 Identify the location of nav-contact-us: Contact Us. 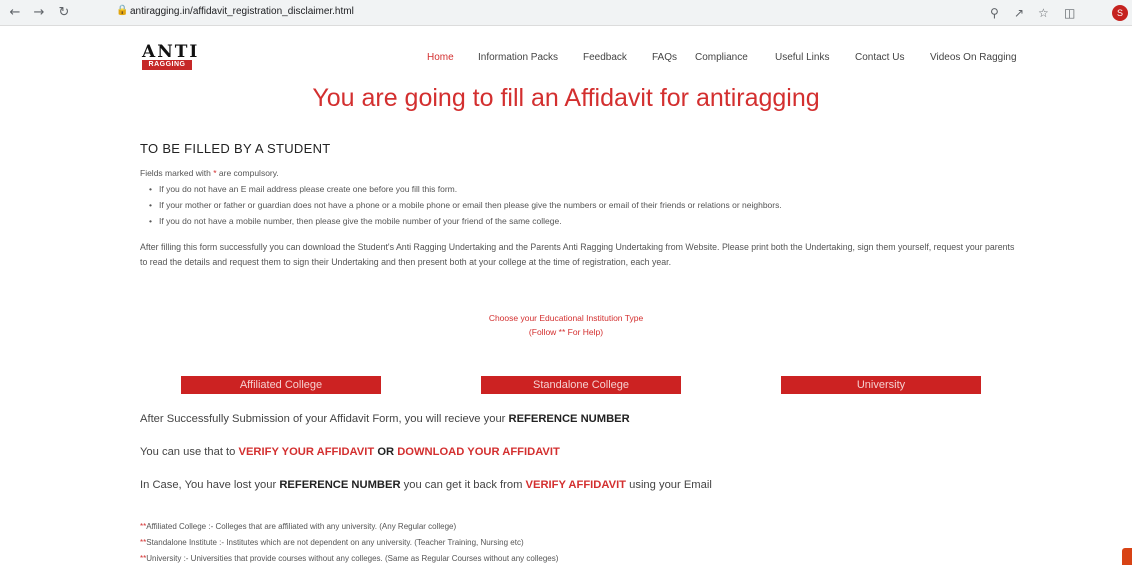
(879, 57).